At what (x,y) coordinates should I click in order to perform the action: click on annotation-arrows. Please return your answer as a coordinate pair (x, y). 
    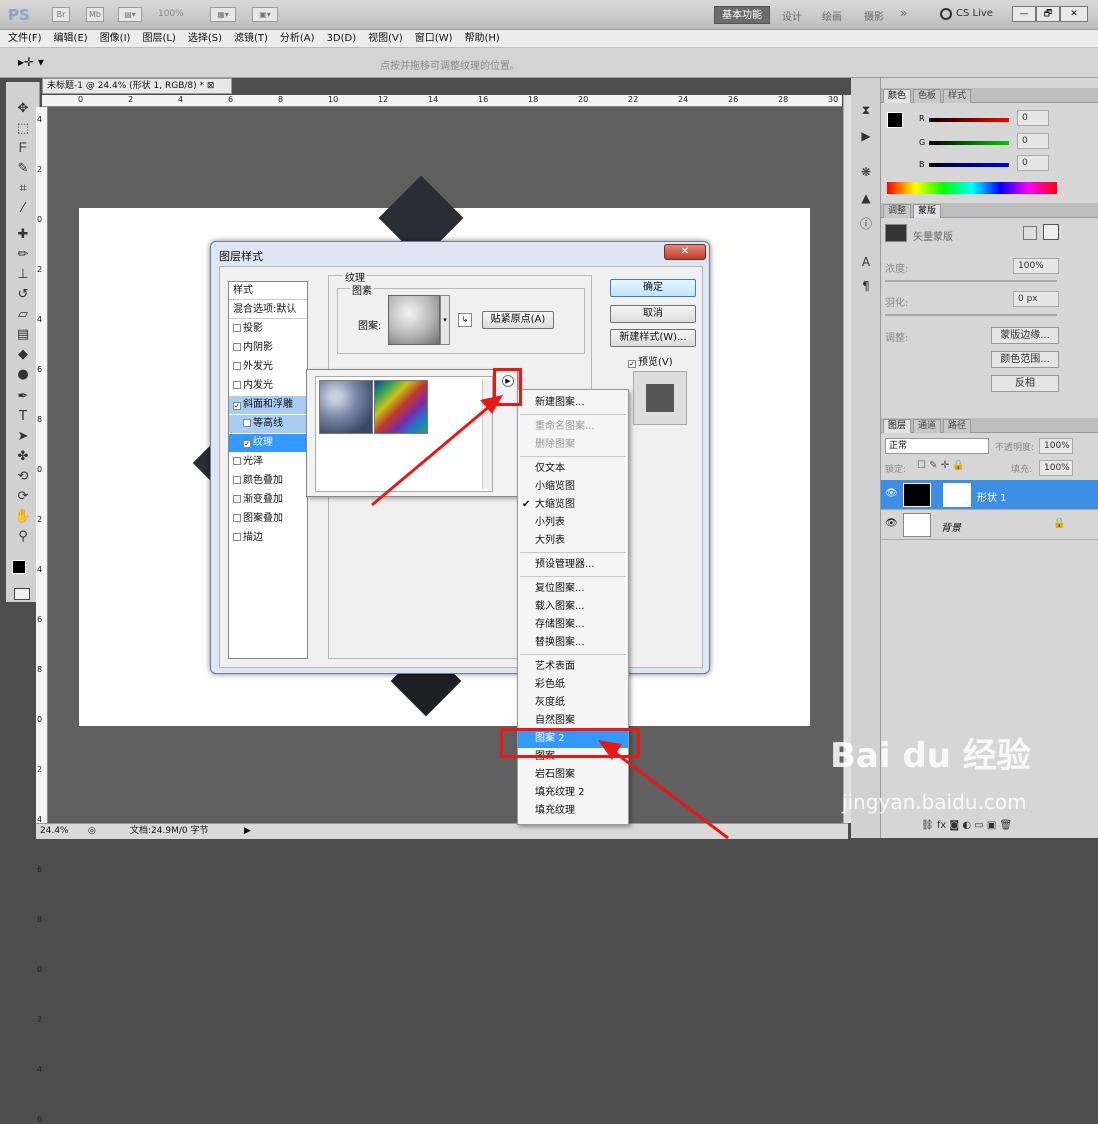
    Looking at the image, I should click on (550, 617).